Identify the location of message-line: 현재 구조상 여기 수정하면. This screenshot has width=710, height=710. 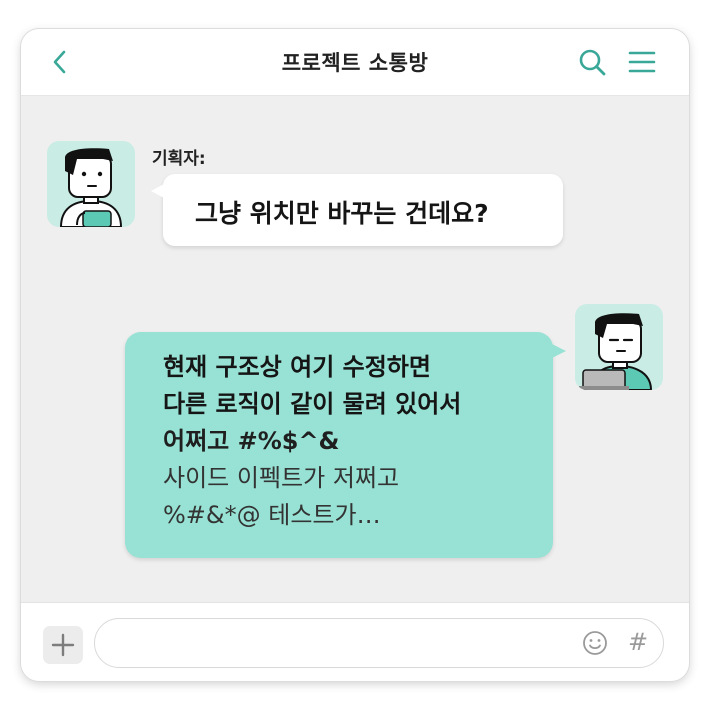
(297, 367).